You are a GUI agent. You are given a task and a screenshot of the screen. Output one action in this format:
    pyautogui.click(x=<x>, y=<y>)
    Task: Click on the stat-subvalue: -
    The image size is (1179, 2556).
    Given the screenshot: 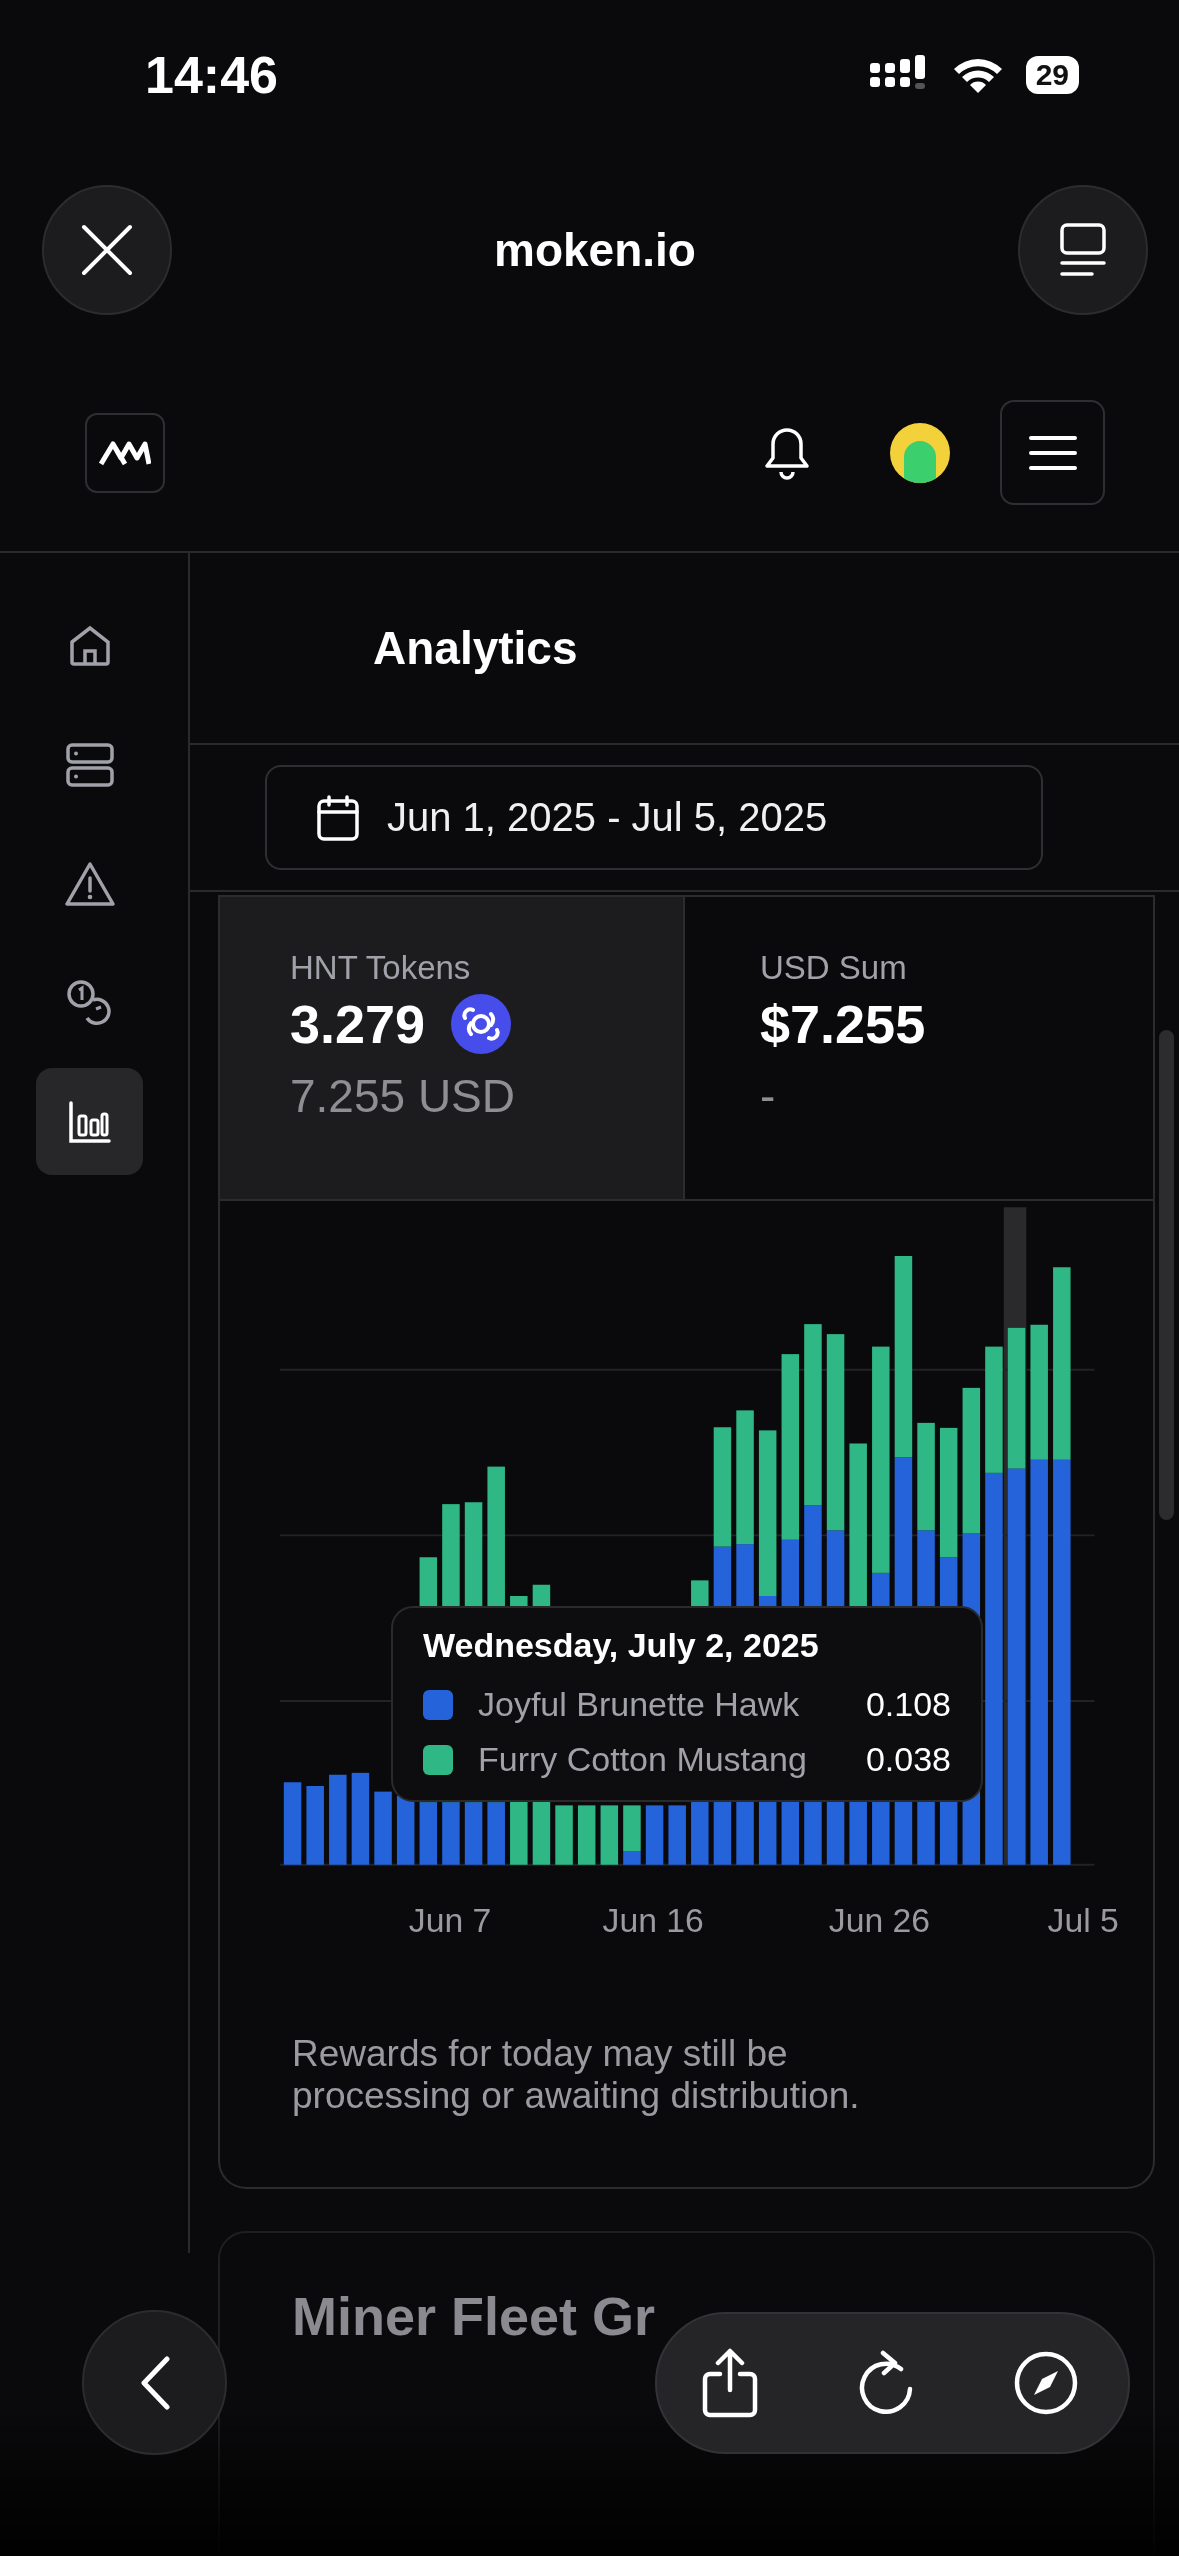 What is the action you would take?
    pyautogui.click(x=768, y=1096)
    